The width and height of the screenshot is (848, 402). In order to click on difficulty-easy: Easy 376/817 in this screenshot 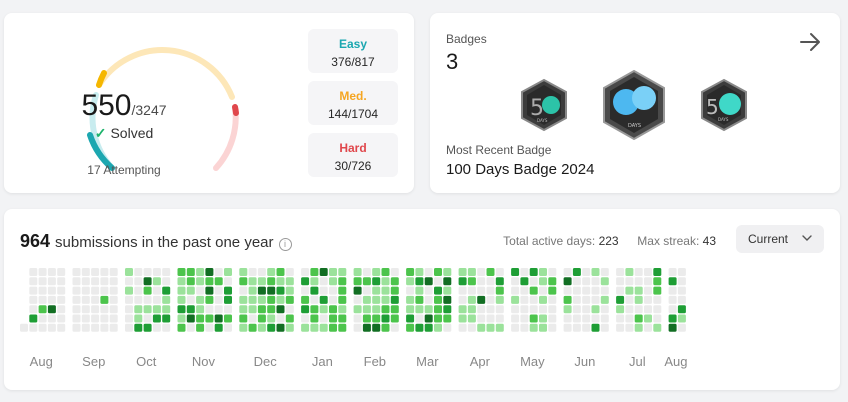, I will do `click(353, 51)`.